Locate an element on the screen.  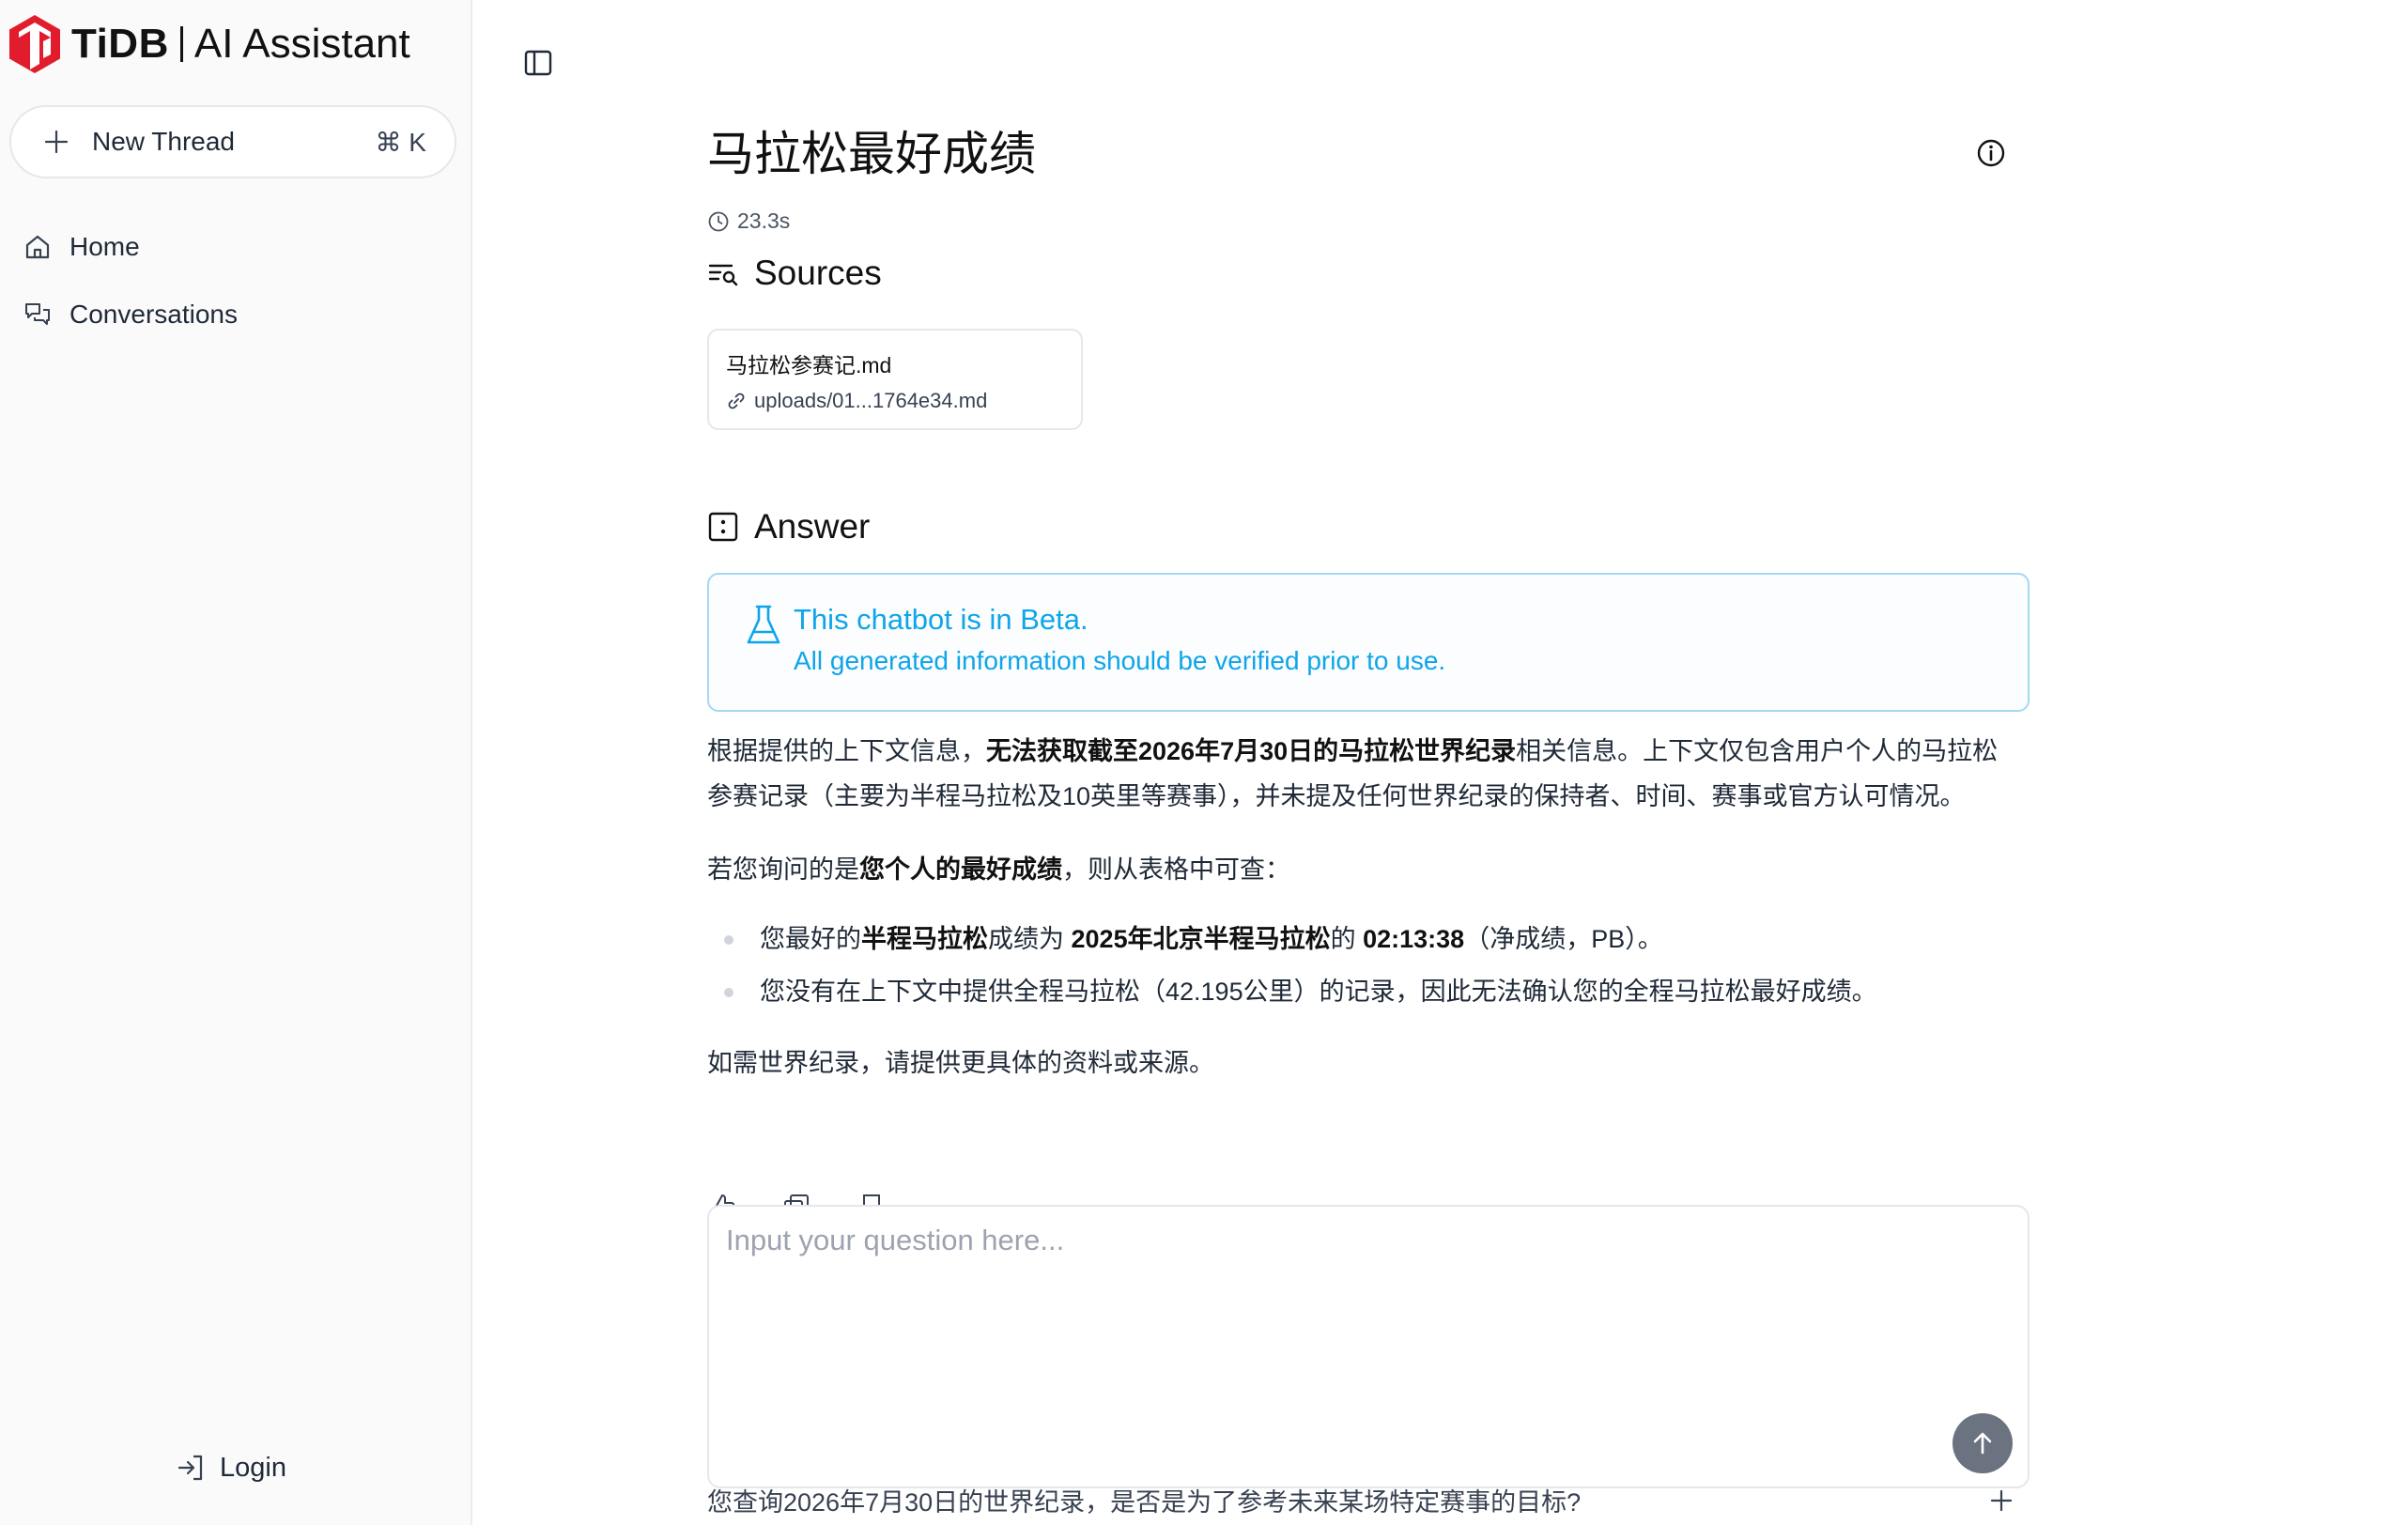
sidebar-item-label: Home is located at coordinates (104, 246).